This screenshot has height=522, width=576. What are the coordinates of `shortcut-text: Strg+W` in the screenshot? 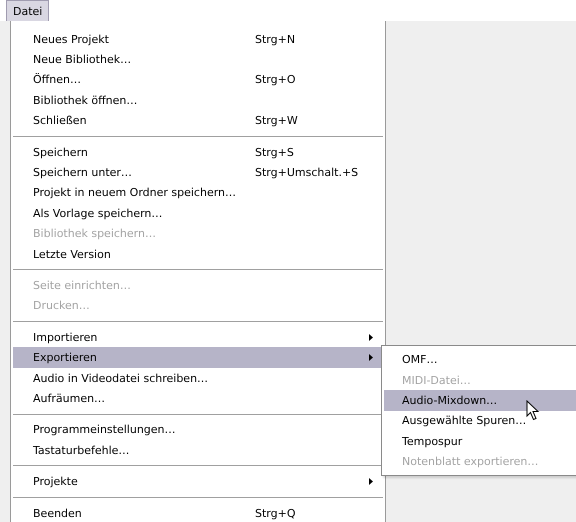 It's located at (276, 121).